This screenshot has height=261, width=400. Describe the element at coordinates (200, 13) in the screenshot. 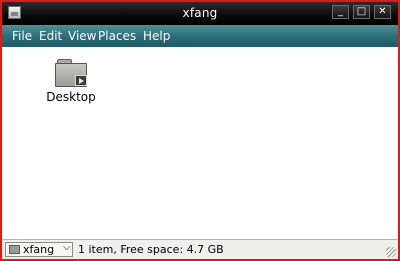

I see `title-bar: xfang _ □ ✕` at that location.